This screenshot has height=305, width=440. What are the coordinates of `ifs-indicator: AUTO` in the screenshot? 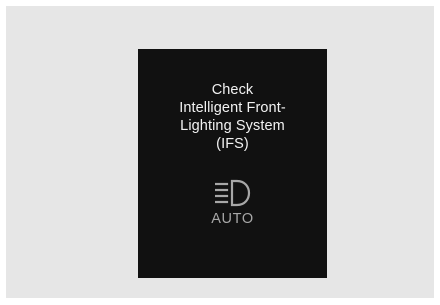 It's located at (232, 203).